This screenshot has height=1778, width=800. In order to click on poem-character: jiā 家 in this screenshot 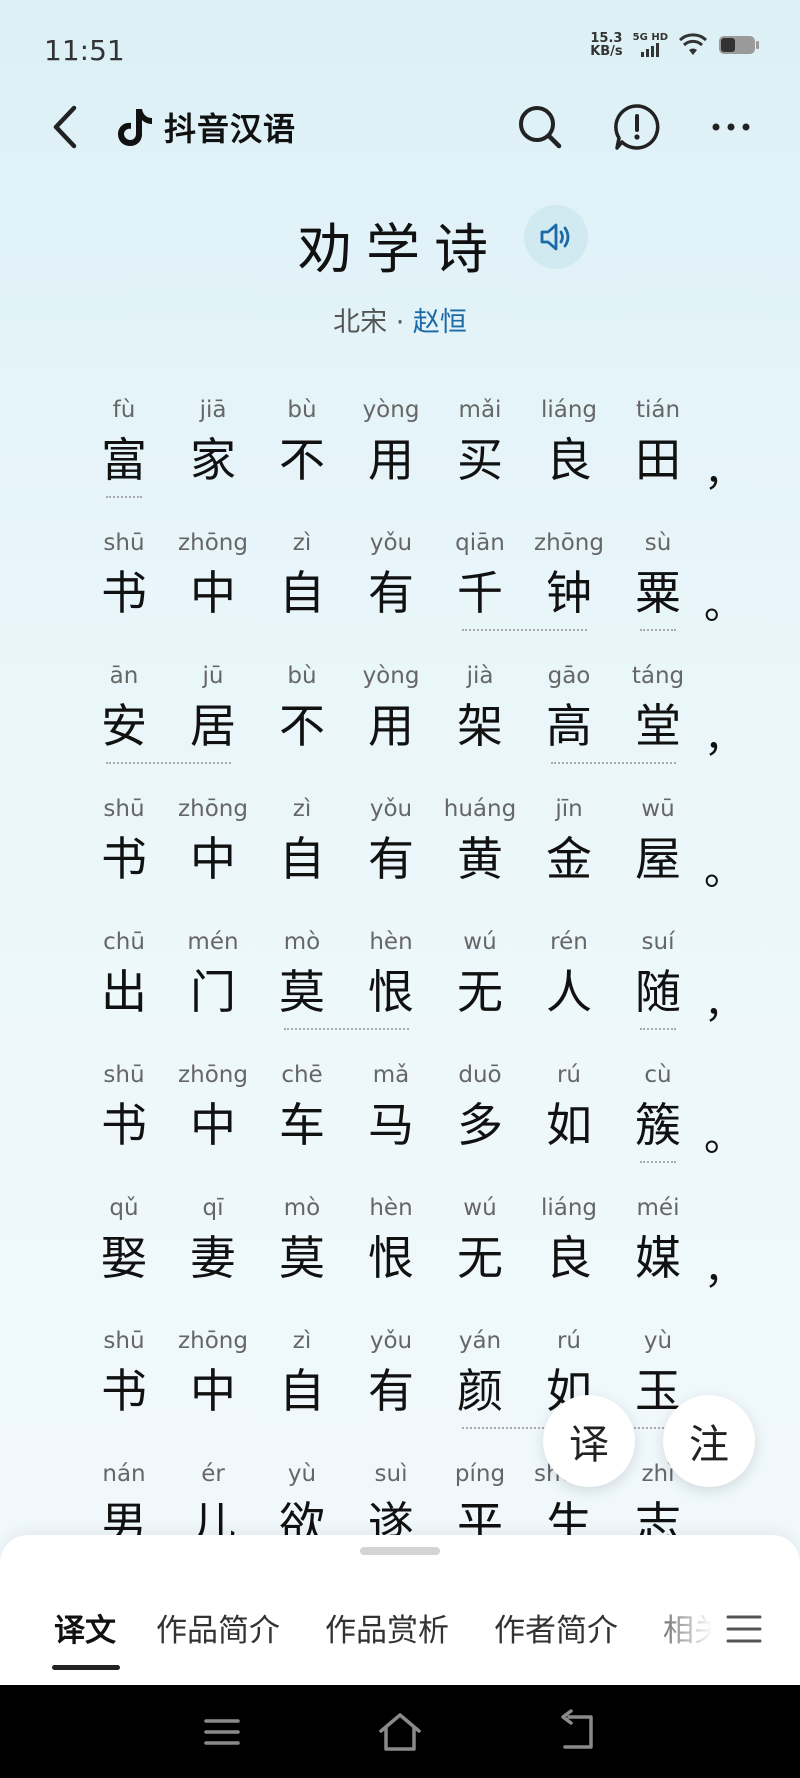, I will do `click(213, 443)`.